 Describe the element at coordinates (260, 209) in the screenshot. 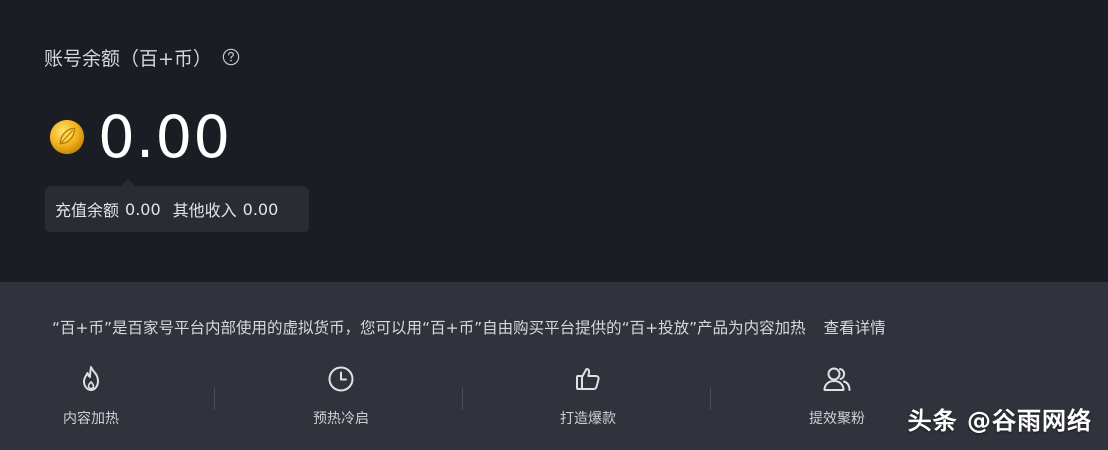

I see `other-income-value: 0.00` at that location.